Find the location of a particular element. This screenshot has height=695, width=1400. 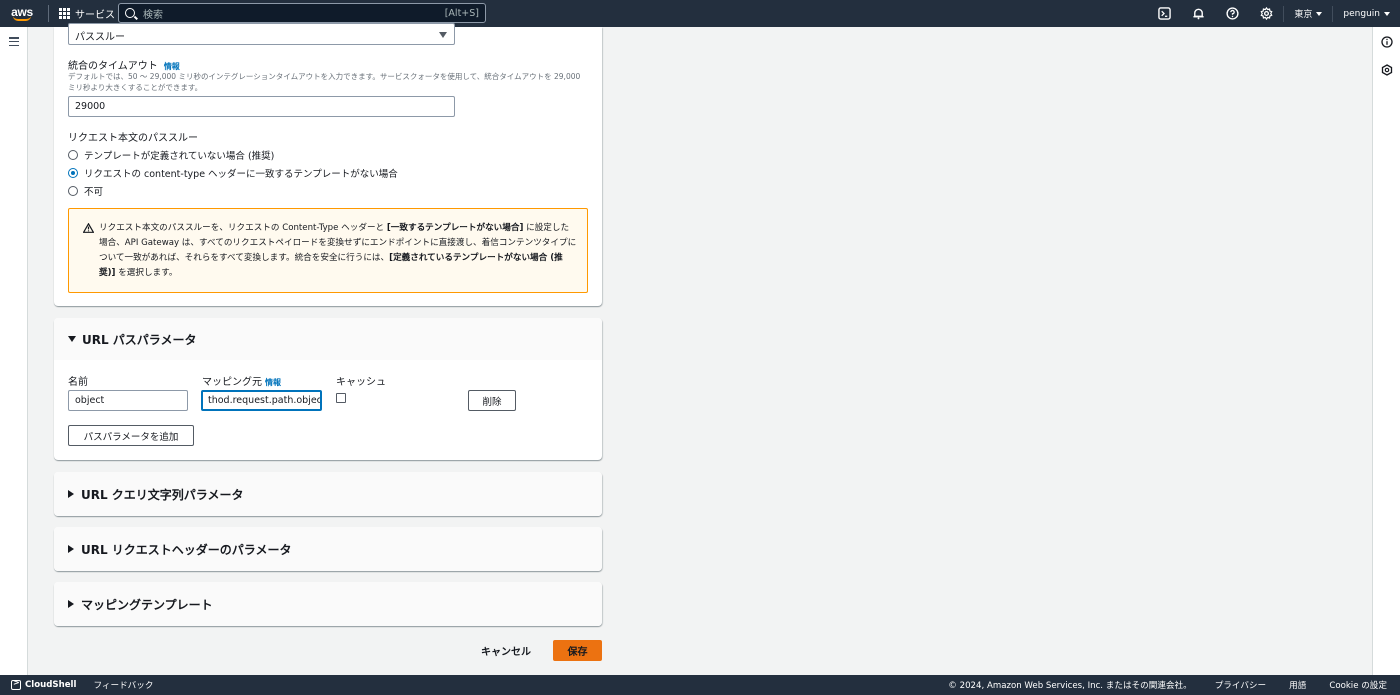

radio-option-never: 不可 is located at coordinates (85, 191).